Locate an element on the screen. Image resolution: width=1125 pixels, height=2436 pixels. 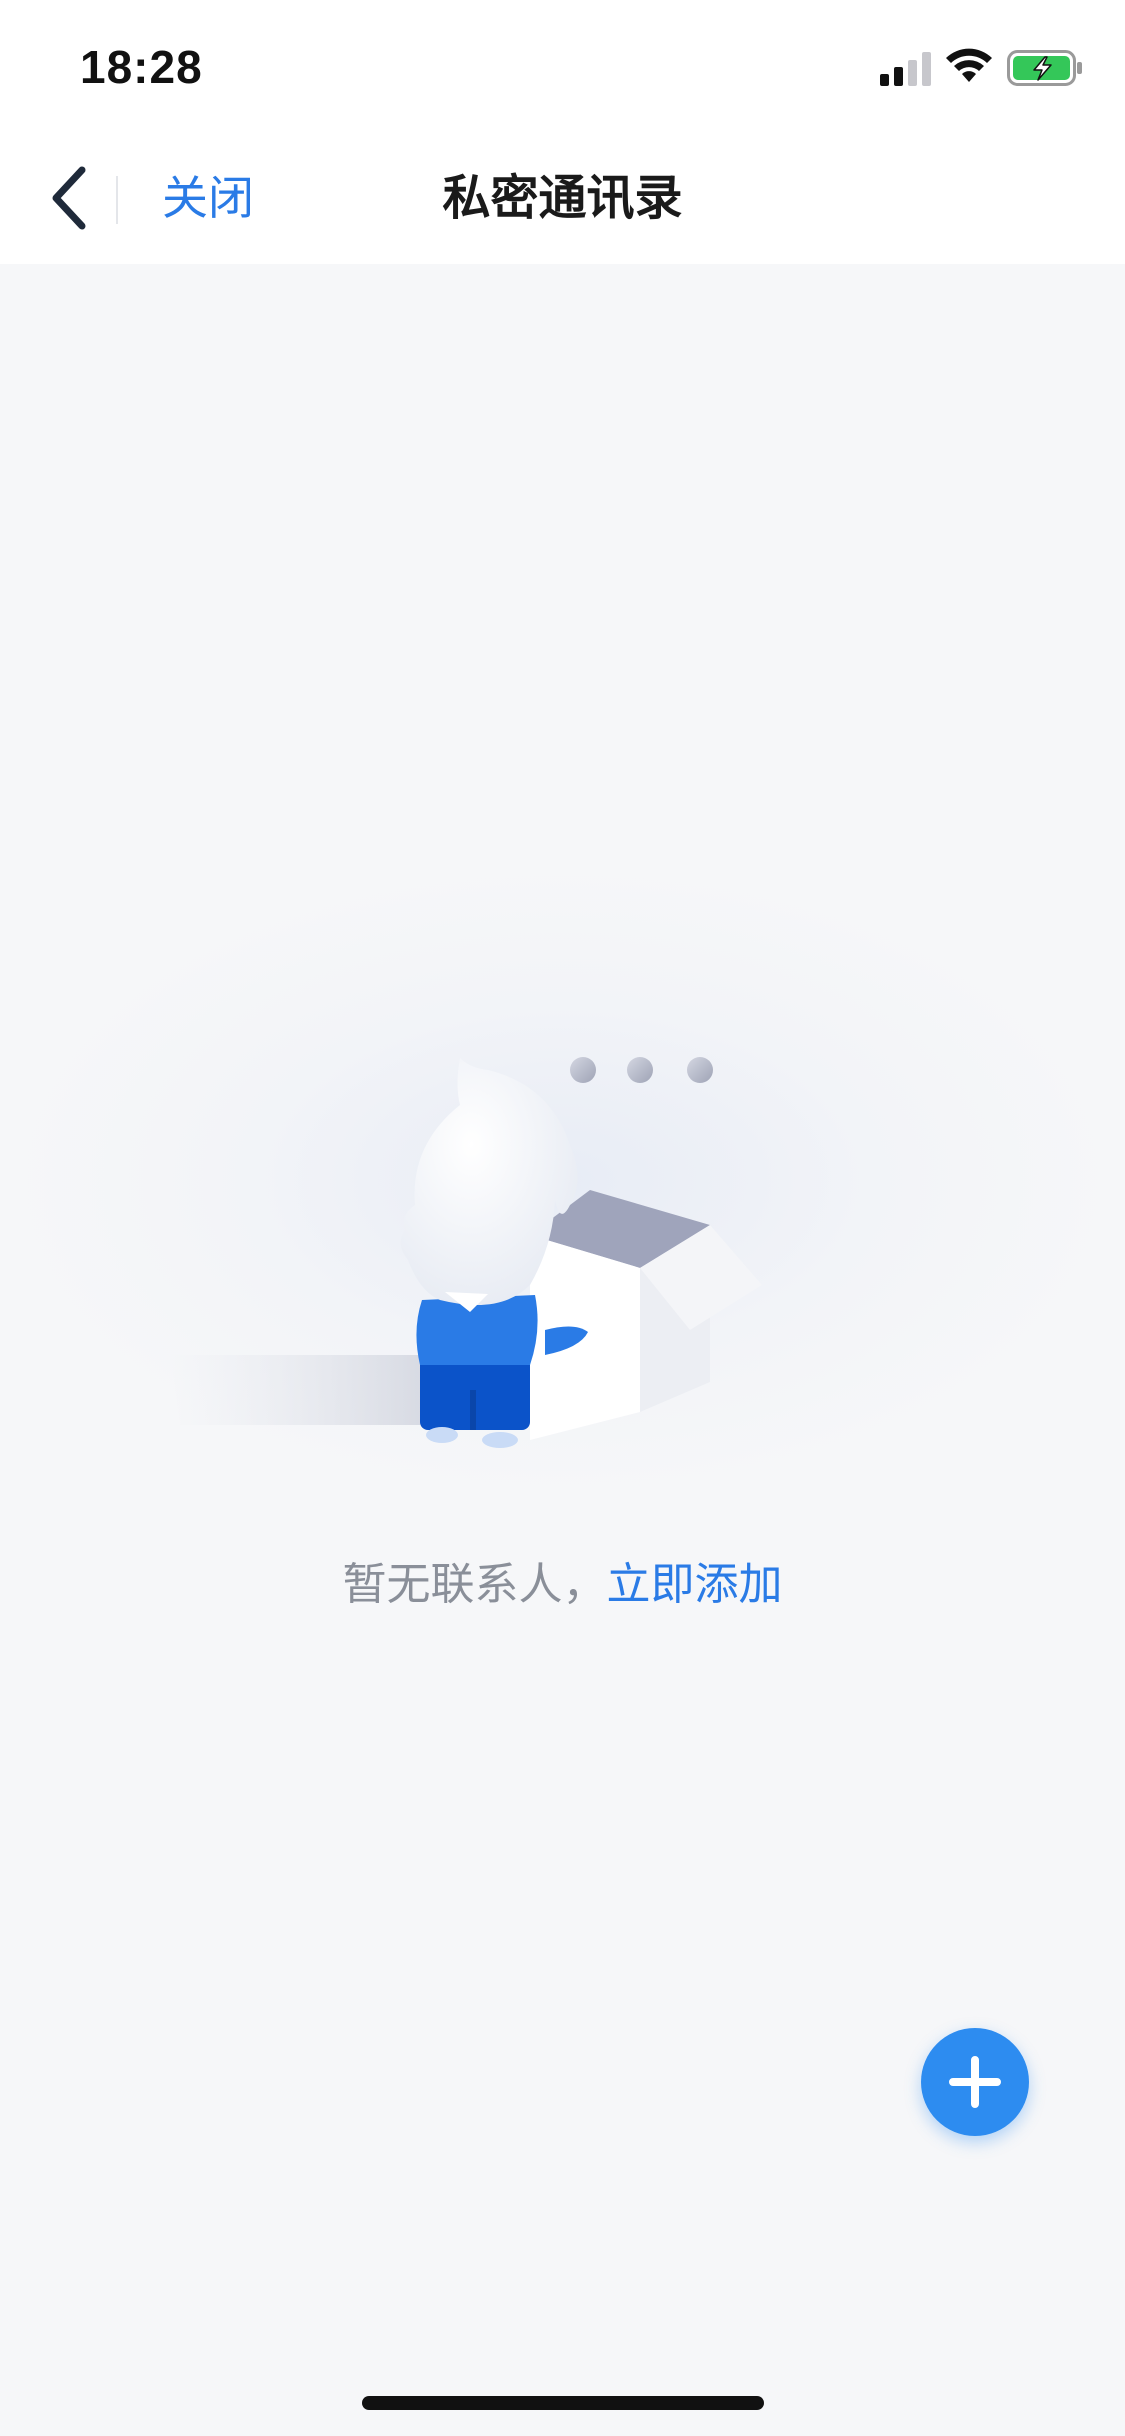
status-bar: 18:28 is located at coordinates (562, 66).